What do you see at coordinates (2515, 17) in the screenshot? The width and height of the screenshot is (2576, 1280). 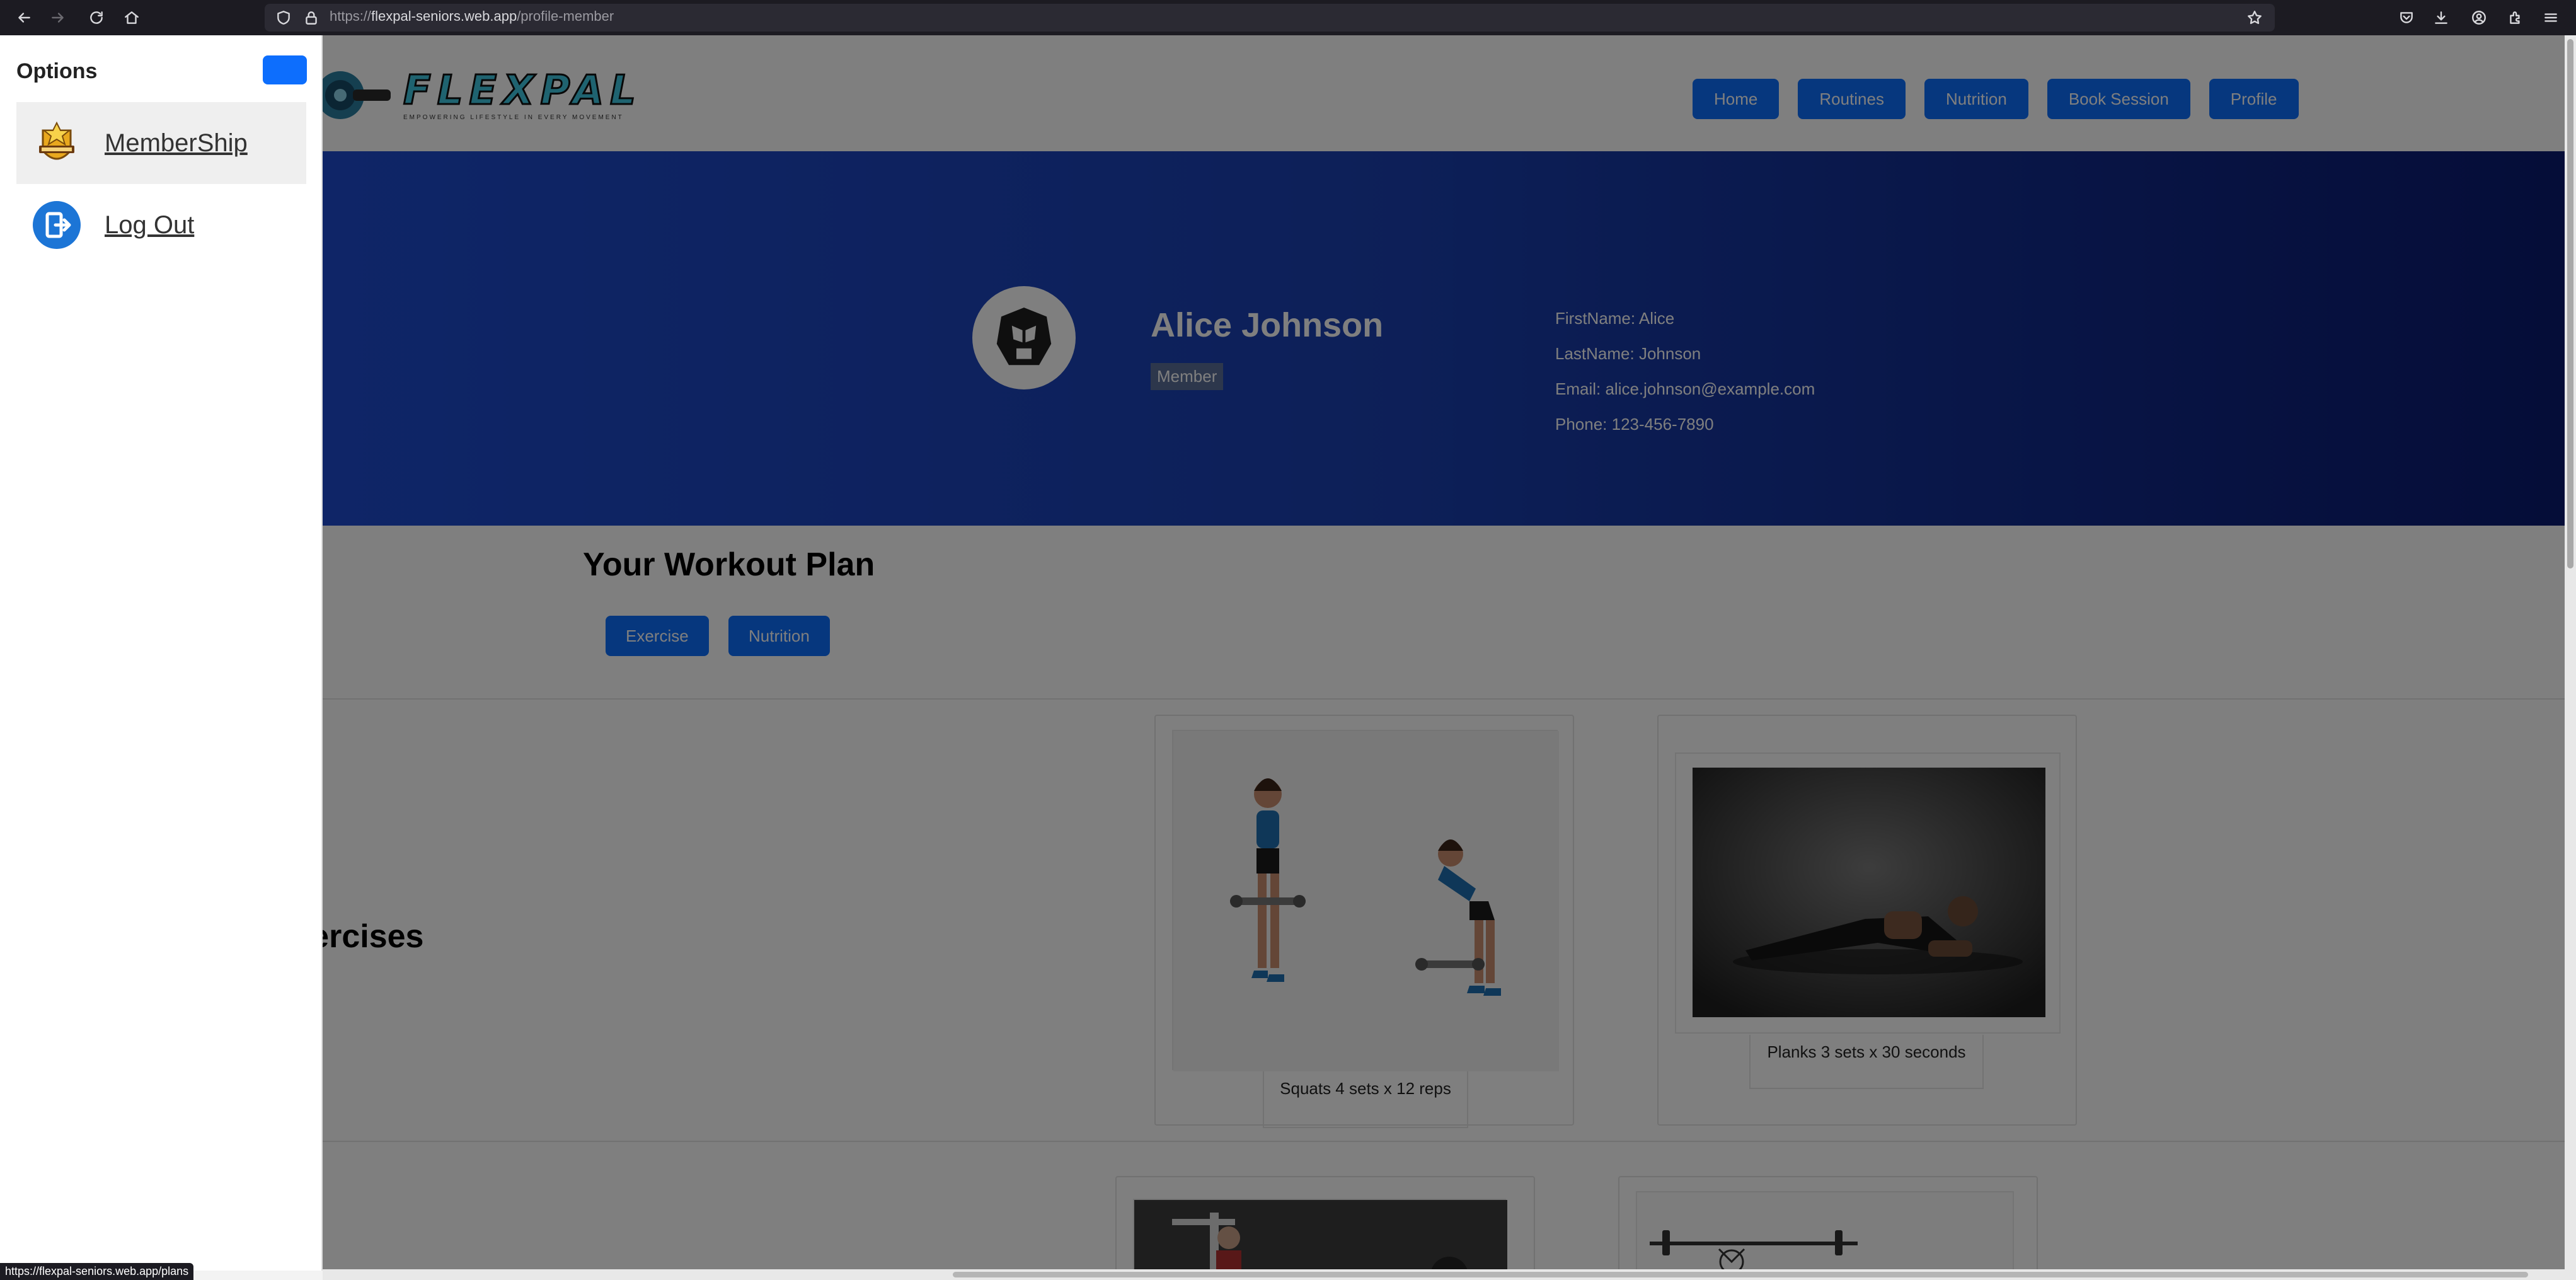 I see `extensions-icon` at bounding box center [2515, 17].